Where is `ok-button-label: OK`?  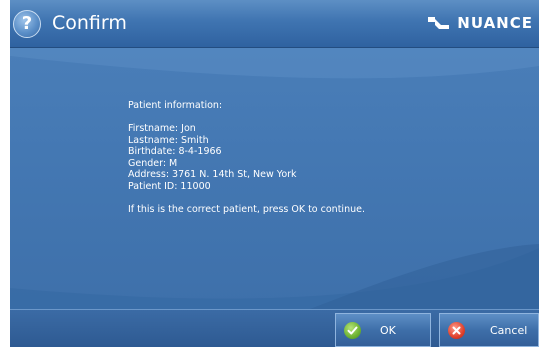
ok-button-label: OK is located at coordinates (388, 330).